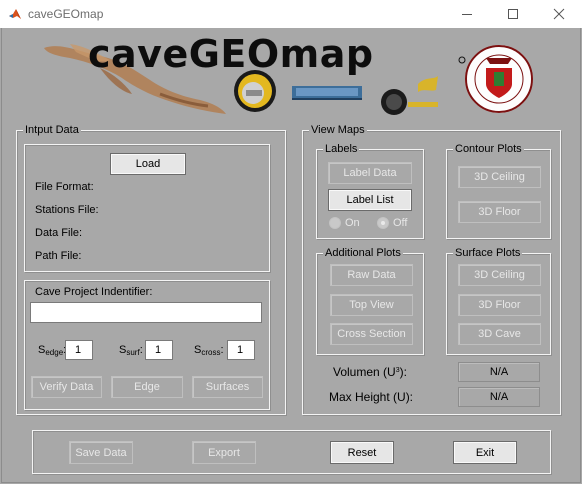 The image size is (582, 484). Describe the element at coordinates (371, 397) in the screenshot. I see `max-height-label: Max Height (U):` at that location.